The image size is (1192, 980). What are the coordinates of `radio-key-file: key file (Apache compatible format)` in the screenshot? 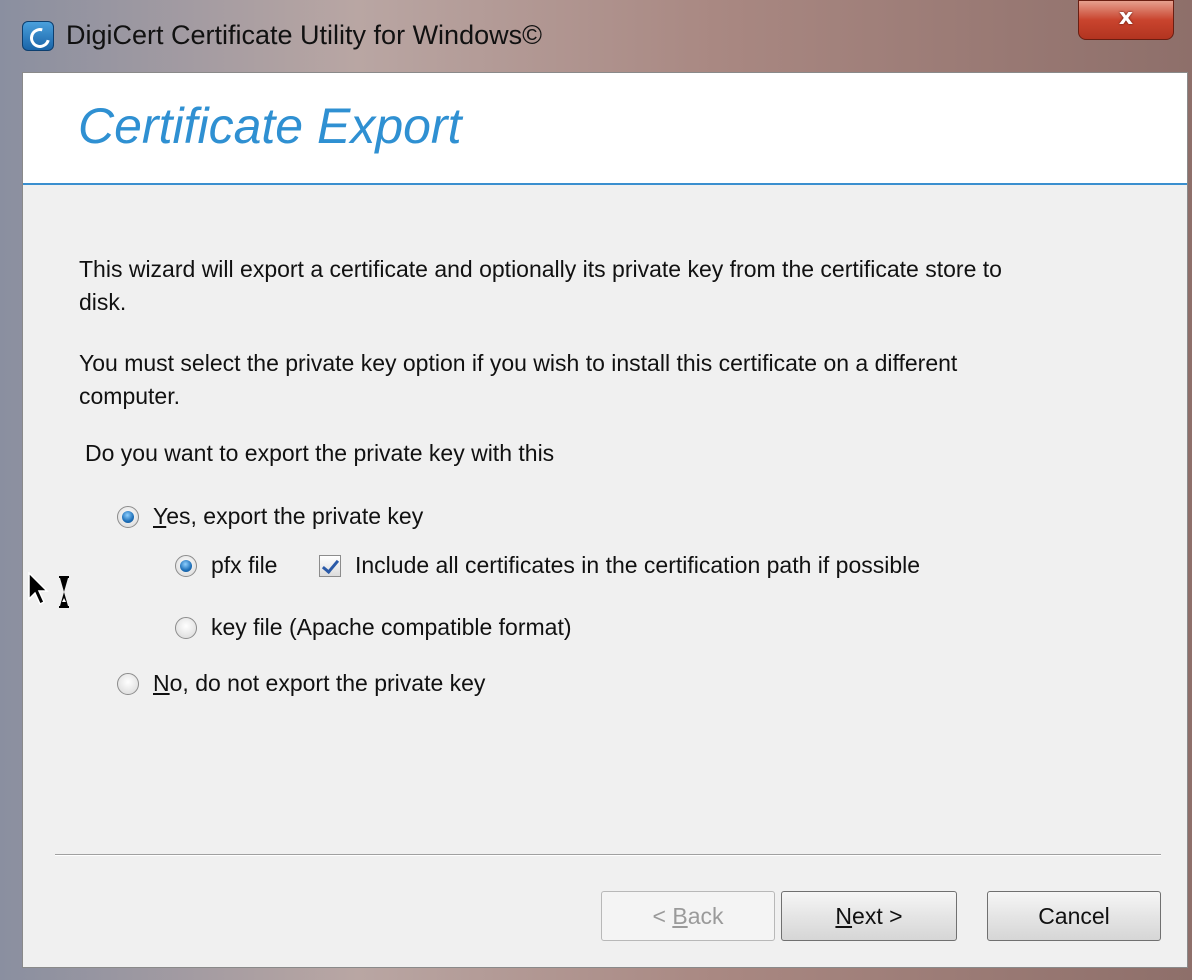 It's located at (373, 627).